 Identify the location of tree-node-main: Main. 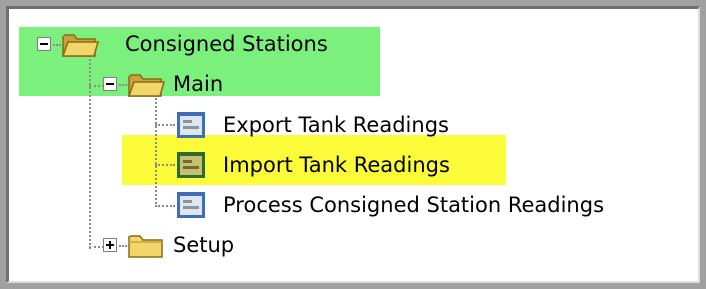
(198, 84).